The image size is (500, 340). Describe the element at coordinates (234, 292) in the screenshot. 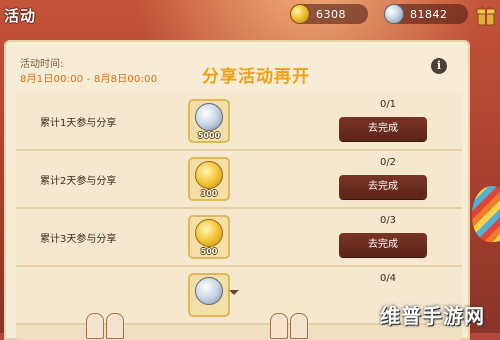

I see `scroll-down-indicator` at that location.